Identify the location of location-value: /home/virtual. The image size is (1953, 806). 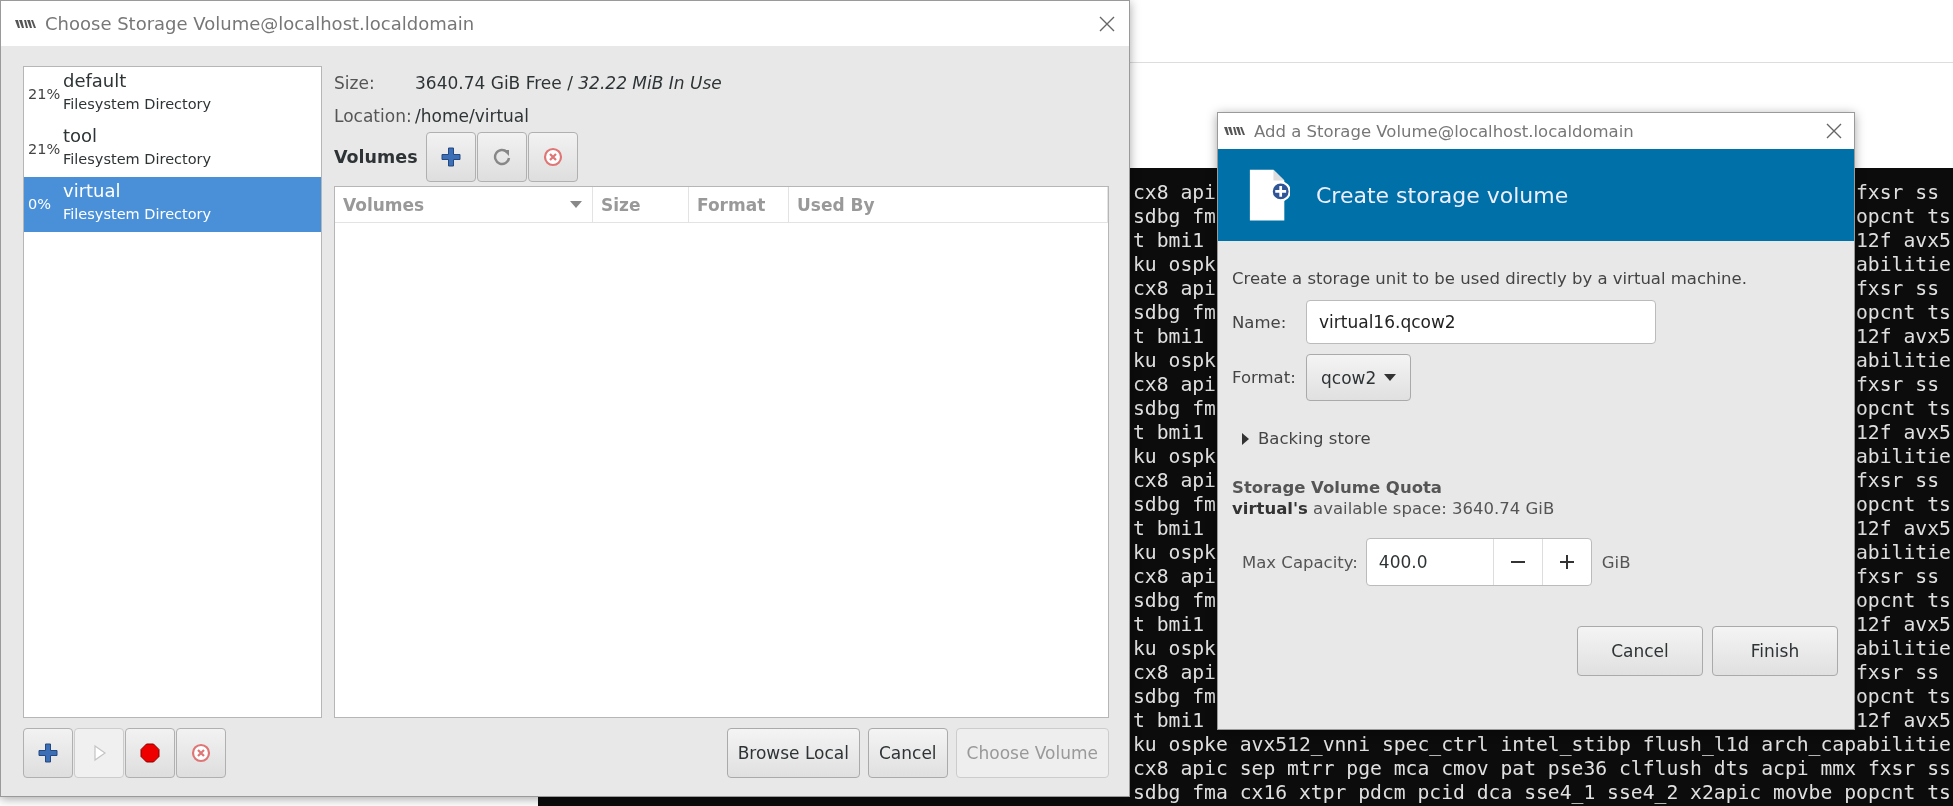
(472, 115).